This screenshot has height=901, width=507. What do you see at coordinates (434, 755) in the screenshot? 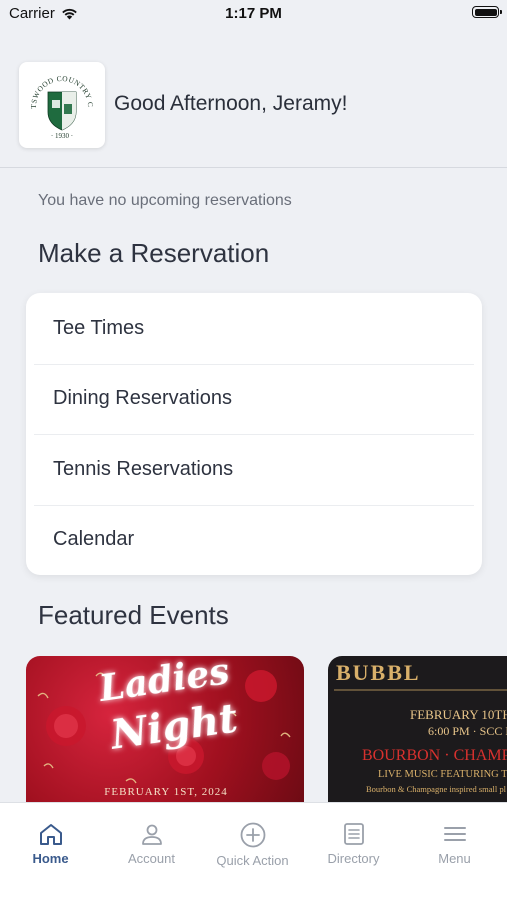
I see `event-headline: BOURBON · CHAMPAGNE` at bounding box center [434, 755].